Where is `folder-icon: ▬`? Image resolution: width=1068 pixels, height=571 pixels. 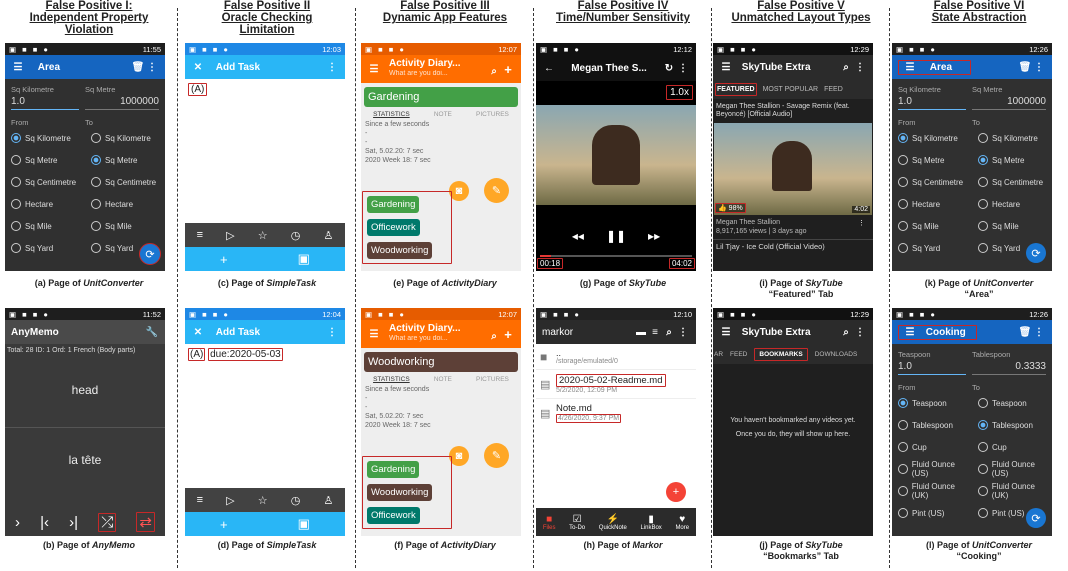
folder-icon: ▬ is located at coordinates (641, 332).